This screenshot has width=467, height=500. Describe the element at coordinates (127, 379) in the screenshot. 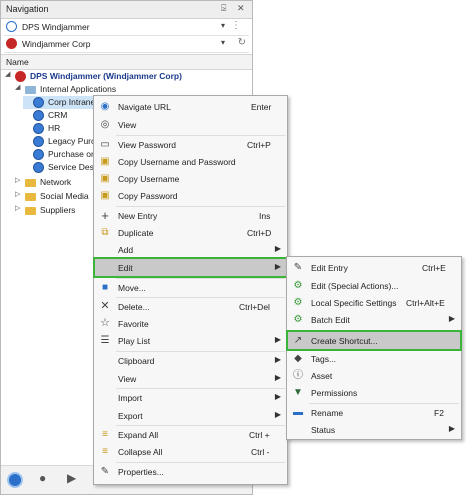

I see `menu-label: View` at that location.